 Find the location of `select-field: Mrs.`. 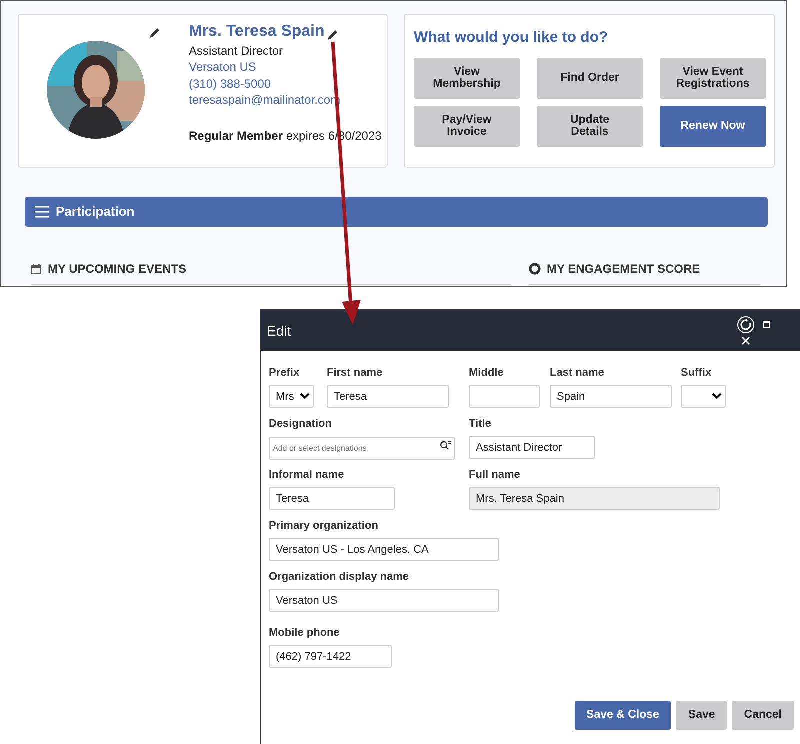

select-field: Mrs. is located at coordinates (291, 396).